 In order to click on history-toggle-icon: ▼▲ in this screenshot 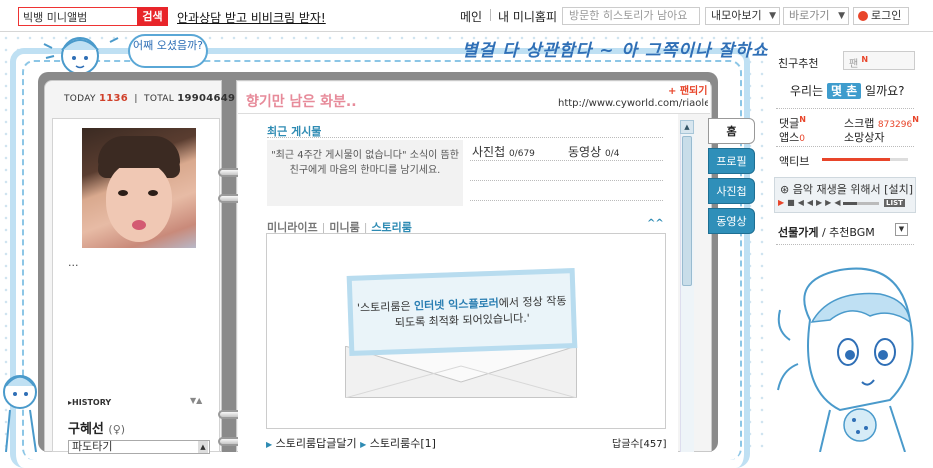, I will do `click(196, 400)`.